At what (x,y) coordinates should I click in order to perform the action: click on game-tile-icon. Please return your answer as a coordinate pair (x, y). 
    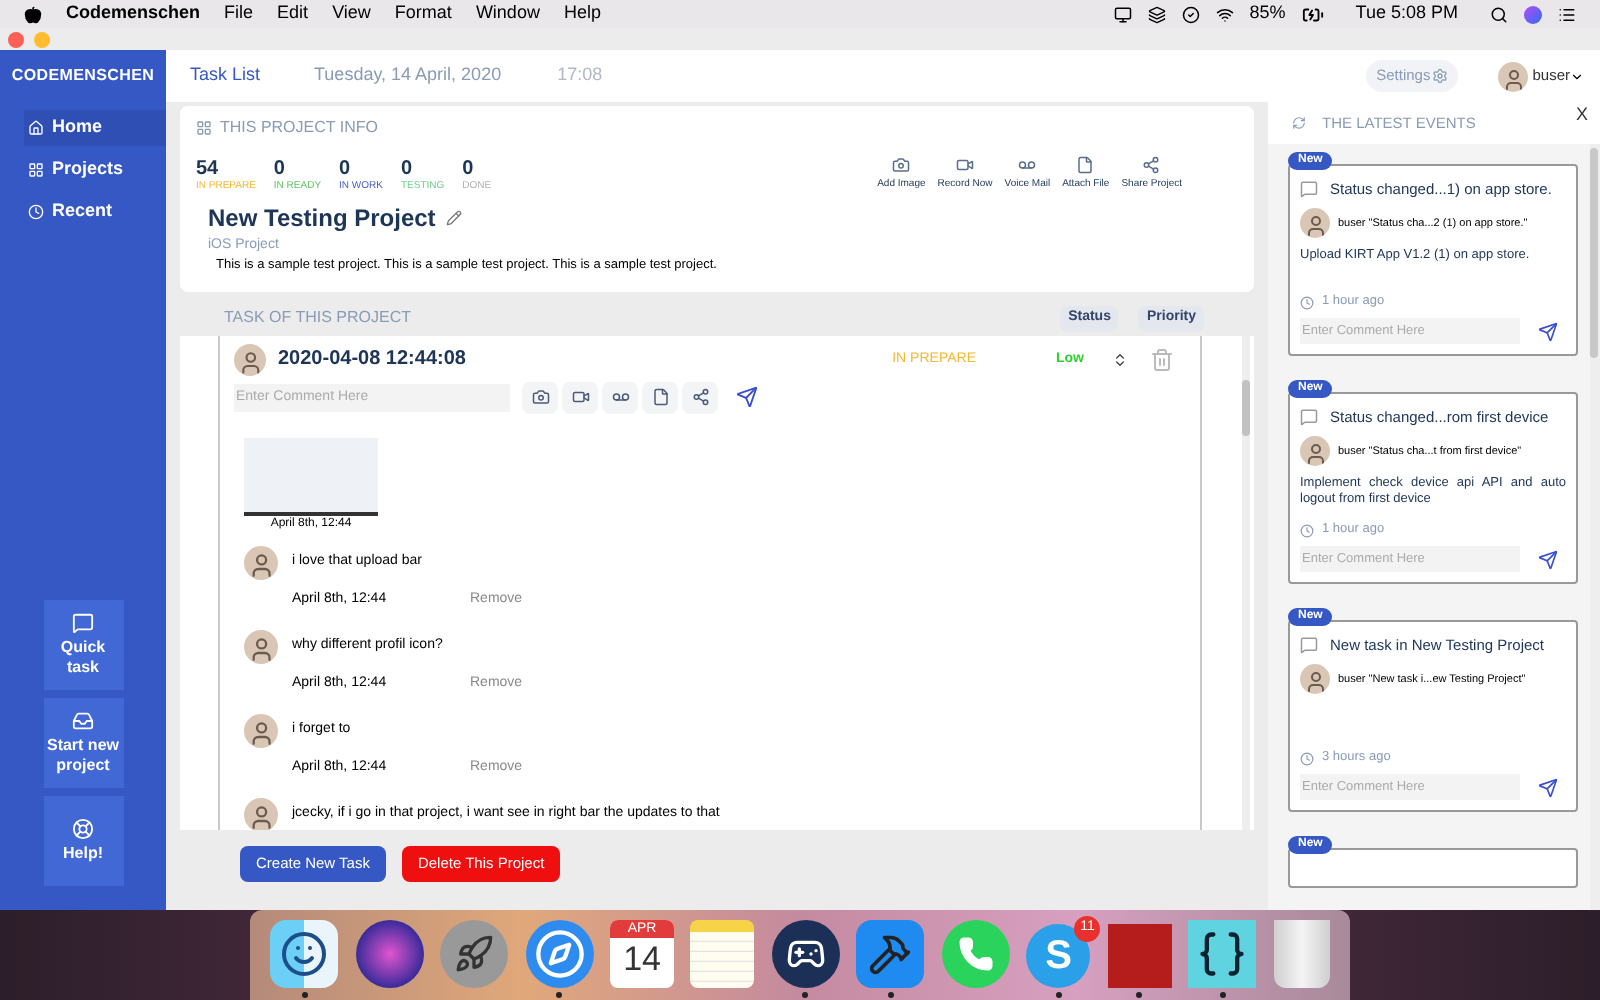
    Looking at the image, I should click on (1139, 956).